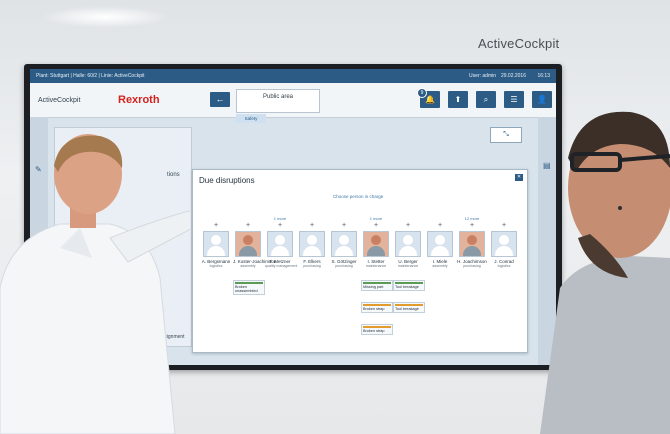 This screenshot has width=670, height=434. I want to click on choose-person-hint: Choose person in charge, so click(358, 196).